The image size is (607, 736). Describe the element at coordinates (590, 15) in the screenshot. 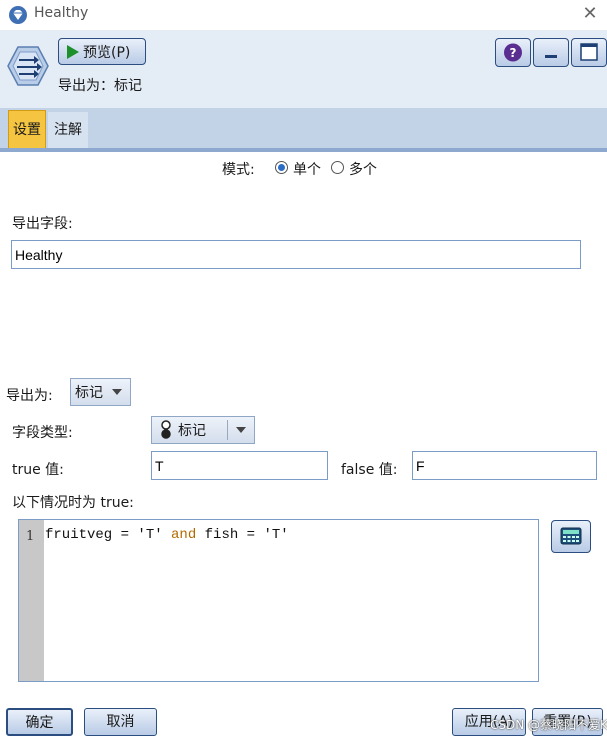

I see `close-icon: ✕` at that location.